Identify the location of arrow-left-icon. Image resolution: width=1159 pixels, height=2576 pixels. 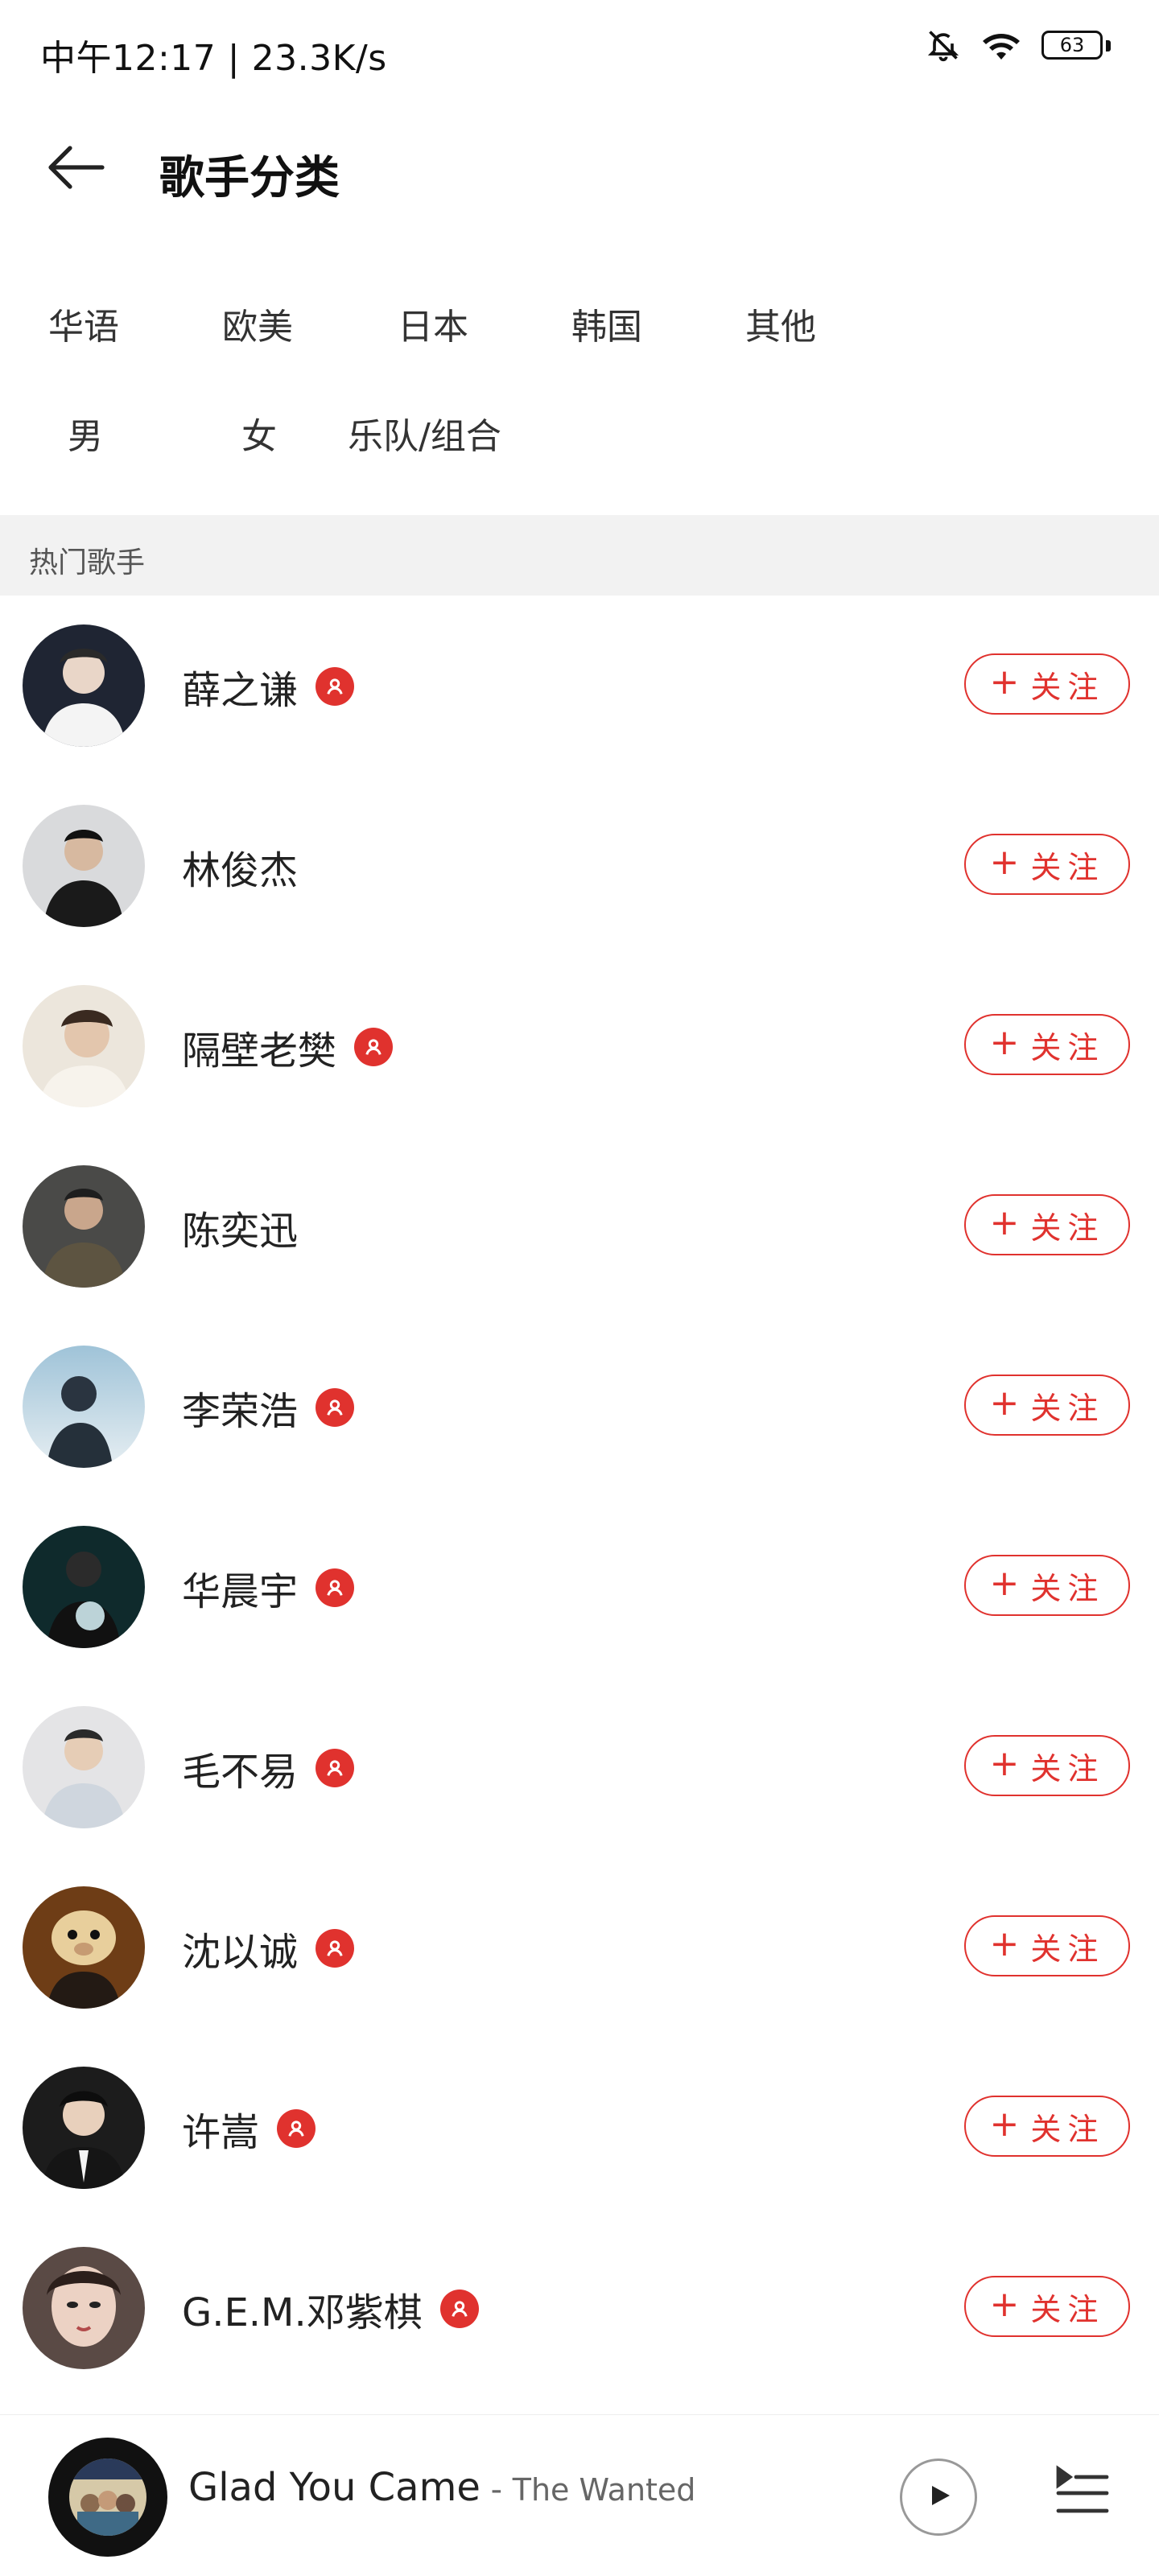
(76, 169).